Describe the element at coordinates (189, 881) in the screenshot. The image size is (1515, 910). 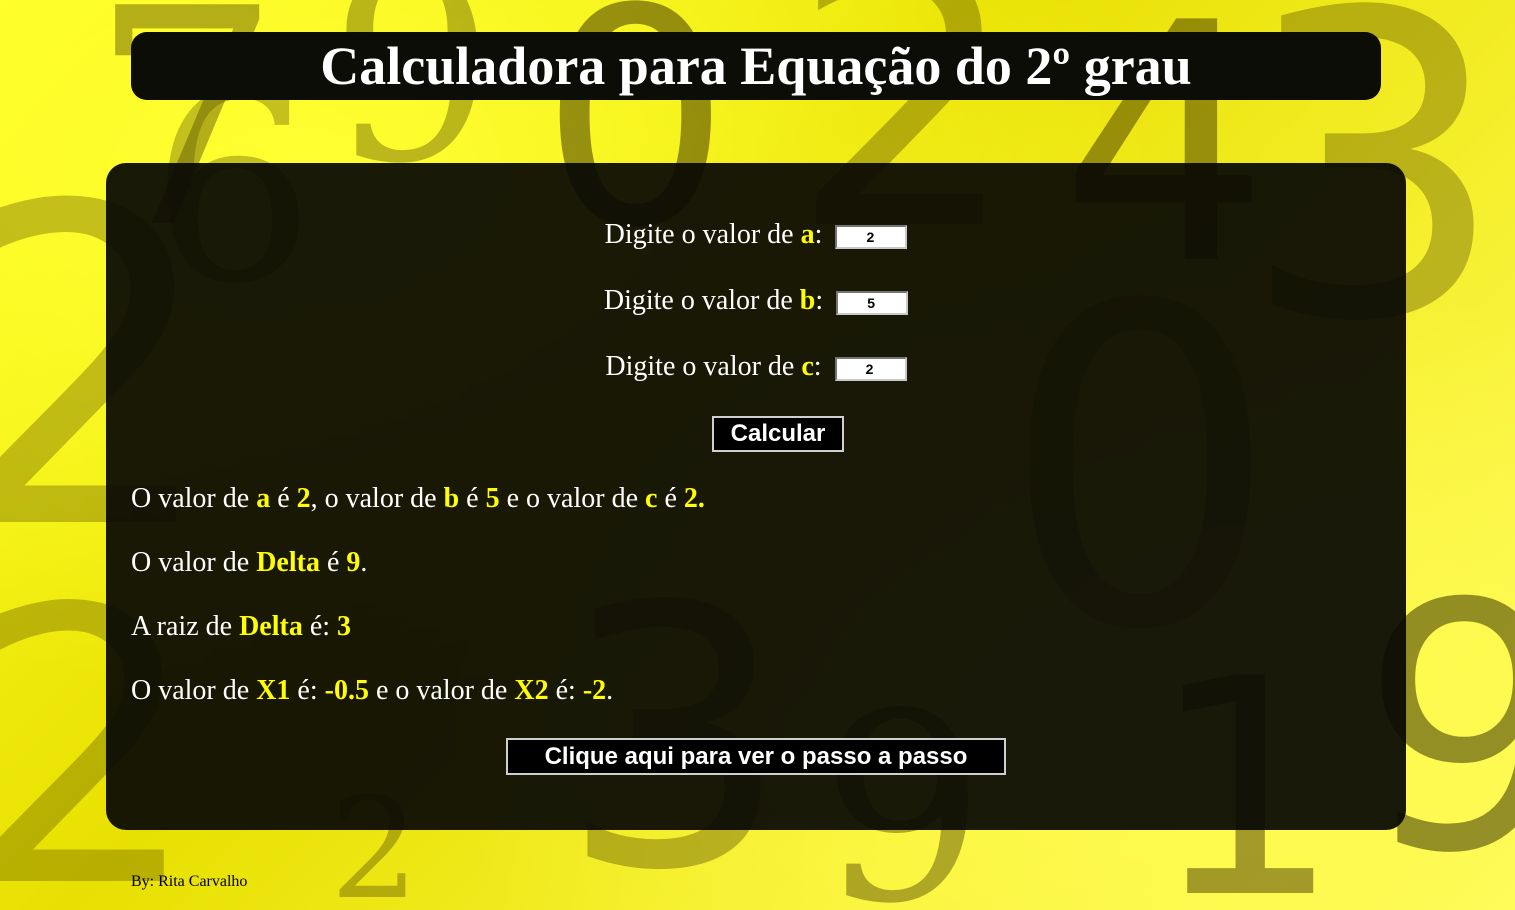
I see `author-credit: By: Rita Carvalho` at that location.